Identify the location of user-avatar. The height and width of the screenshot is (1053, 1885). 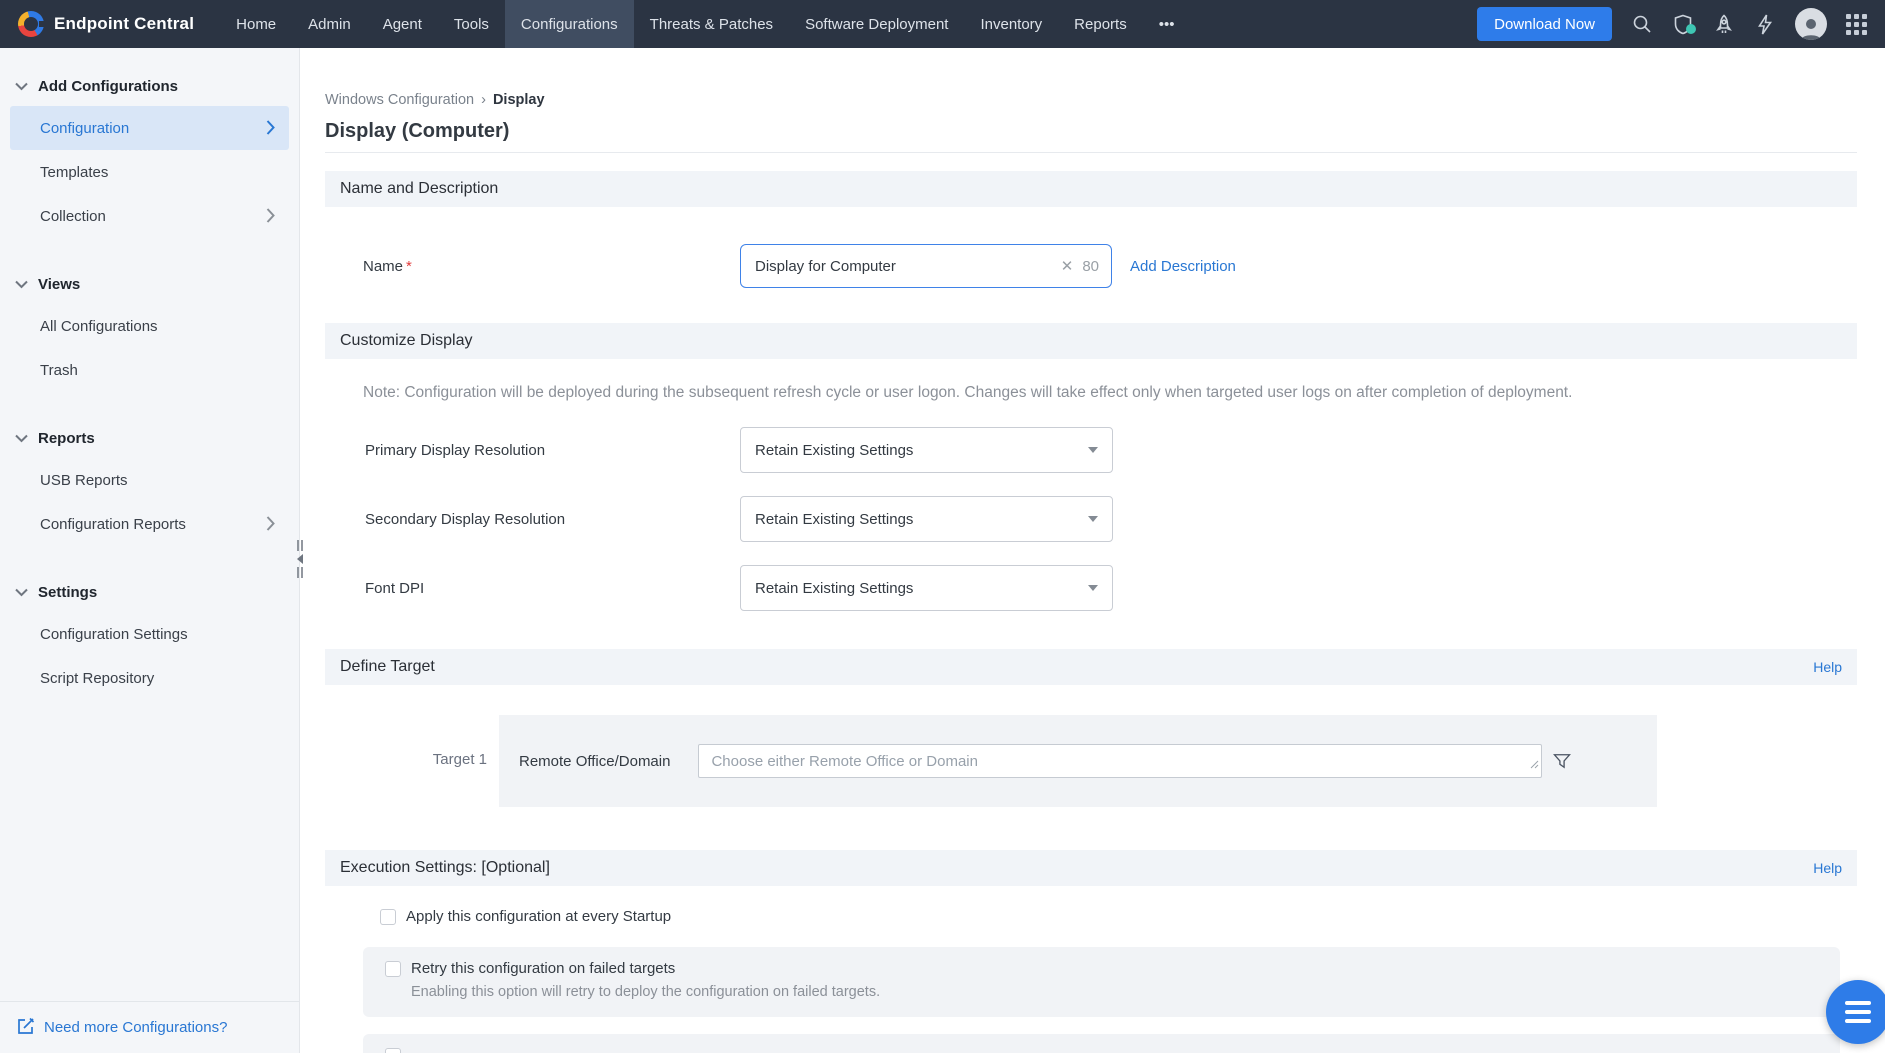
(1811, 24).